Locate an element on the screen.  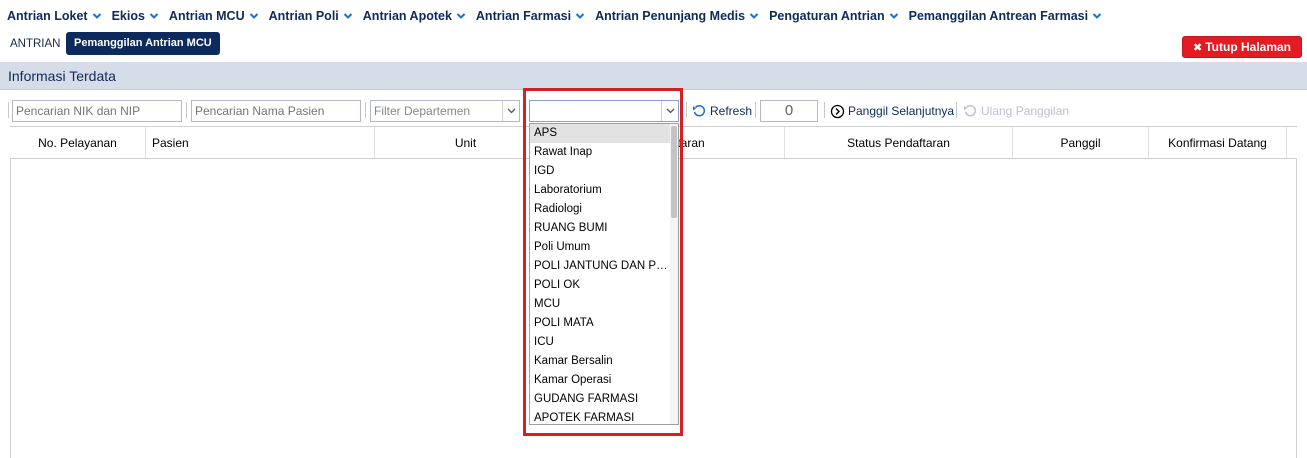
nav-antrian-loket: Antrian Loket is located at coordinates (54, 16).